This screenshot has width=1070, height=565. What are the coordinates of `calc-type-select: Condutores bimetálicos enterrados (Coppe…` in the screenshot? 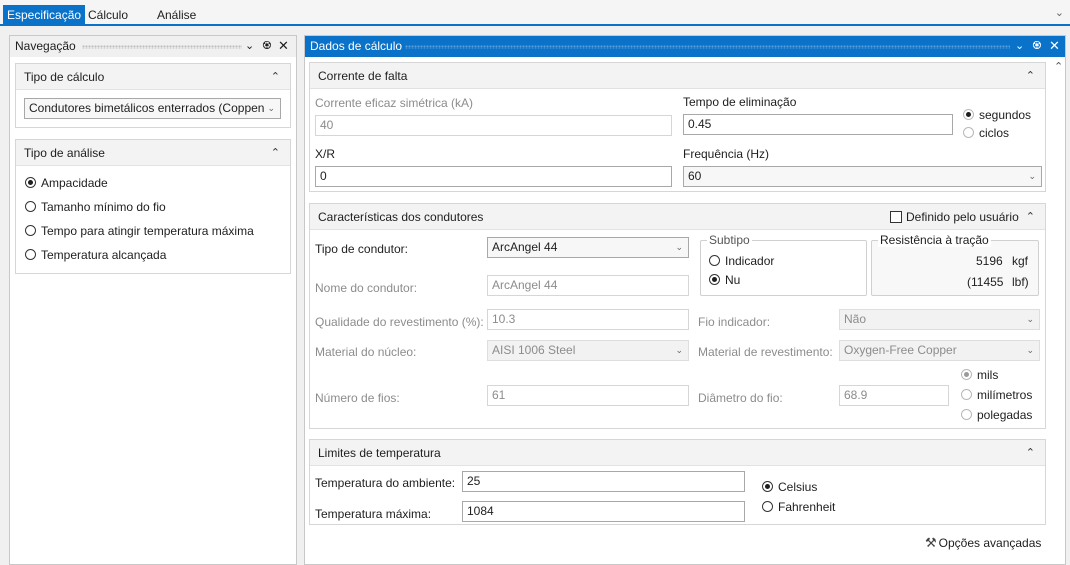 It's located at (152, 108).